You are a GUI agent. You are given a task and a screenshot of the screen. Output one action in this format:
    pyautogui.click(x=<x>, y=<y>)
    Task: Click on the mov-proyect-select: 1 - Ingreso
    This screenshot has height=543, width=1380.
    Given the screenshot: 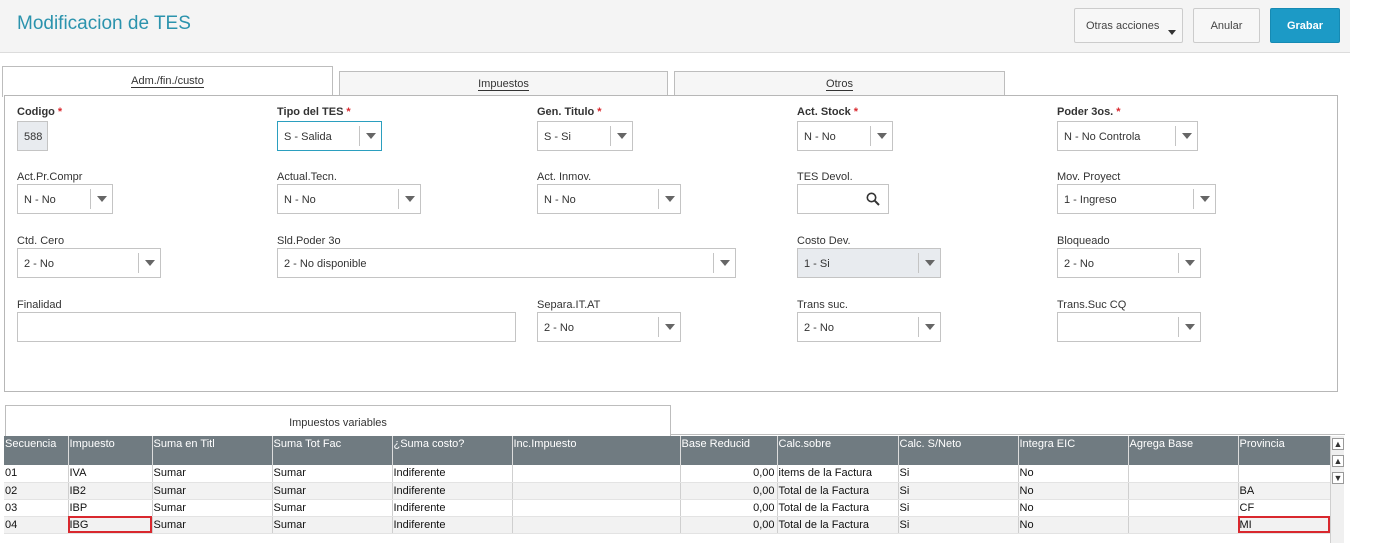 What is the action you would take?
    pyautogui.click(x=1136, y=199)
    